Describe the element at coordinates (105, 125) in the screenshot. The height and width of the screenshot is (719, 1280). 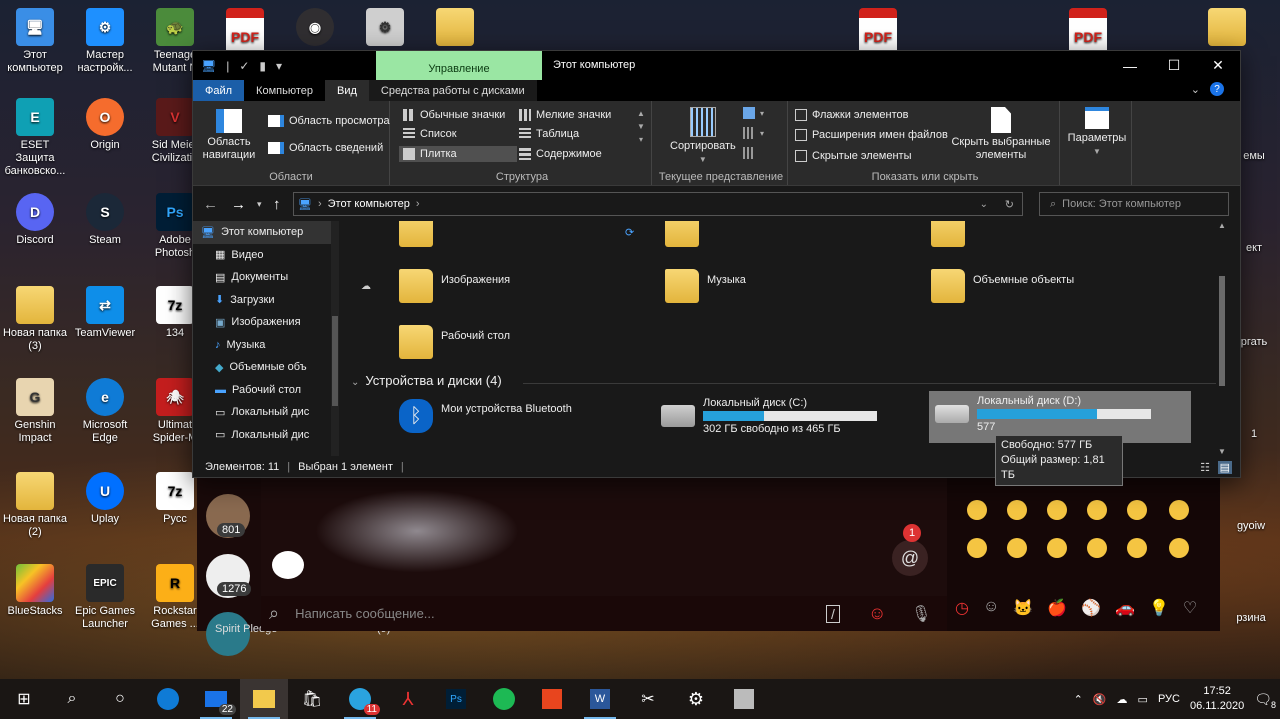
I see `desktop-icon-origin: O Origin` at that location.